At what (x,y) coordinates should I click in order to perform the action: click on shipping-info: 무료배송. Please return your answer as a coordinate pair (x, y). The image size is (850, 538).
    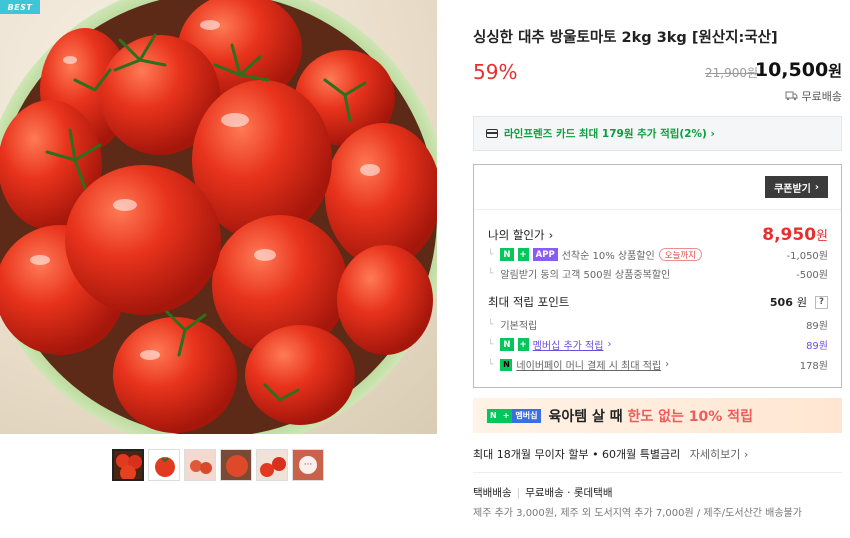
    Looking at the image, I should click on (813, 96).